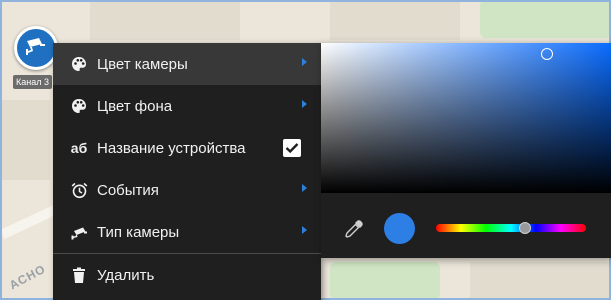 This screenshot has height=300, width=611. I want to click on menu-item-device-name: аб Название устройства, so click(187, 148).